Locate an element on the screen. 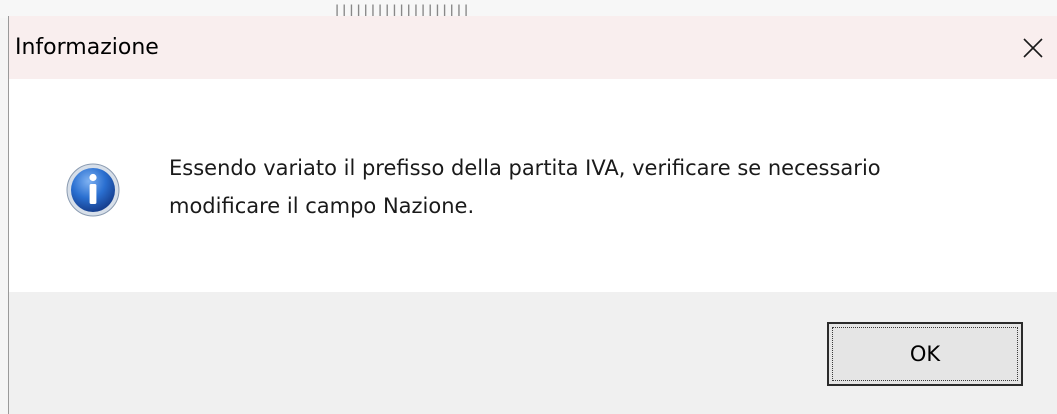  close-button is located at coordinates (1033, 47).